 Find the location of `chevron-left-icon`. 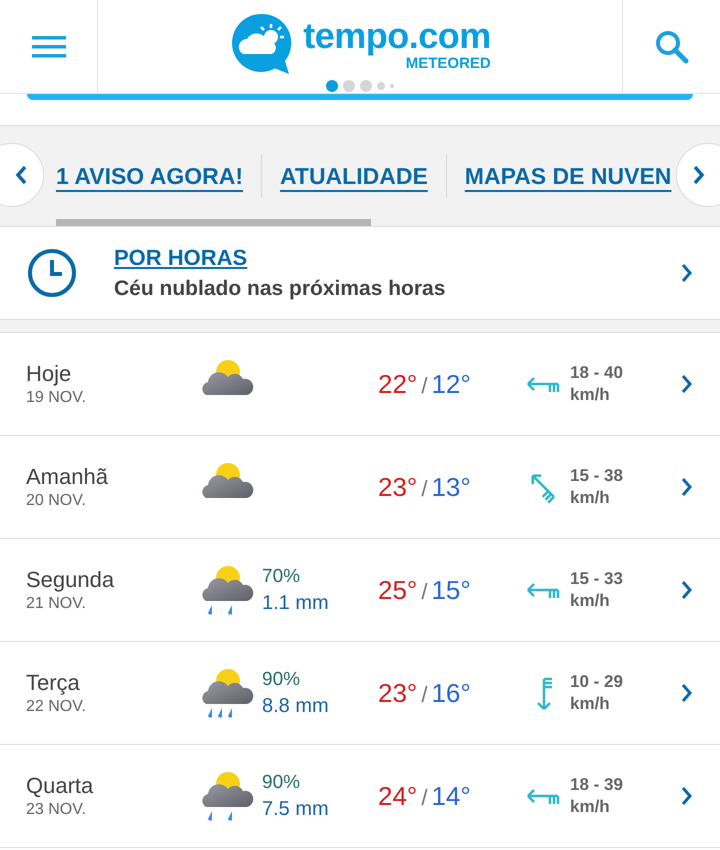

chevron-left-icon is located at coordinates (21, 175).